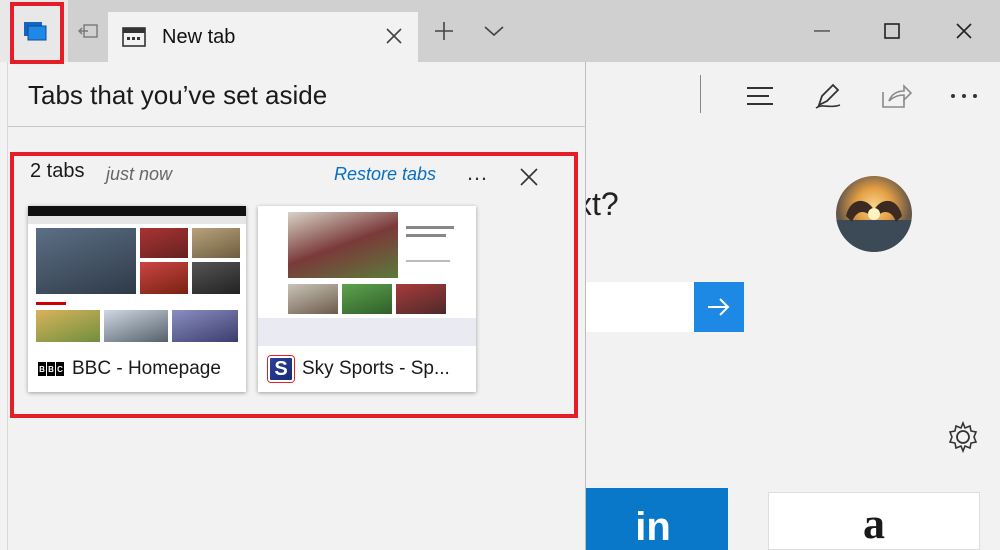  What do you see at coordinates (146, 368) in the screenshot?
I see `card-title: BBC - Homepage` at bounding box center [146, 368].